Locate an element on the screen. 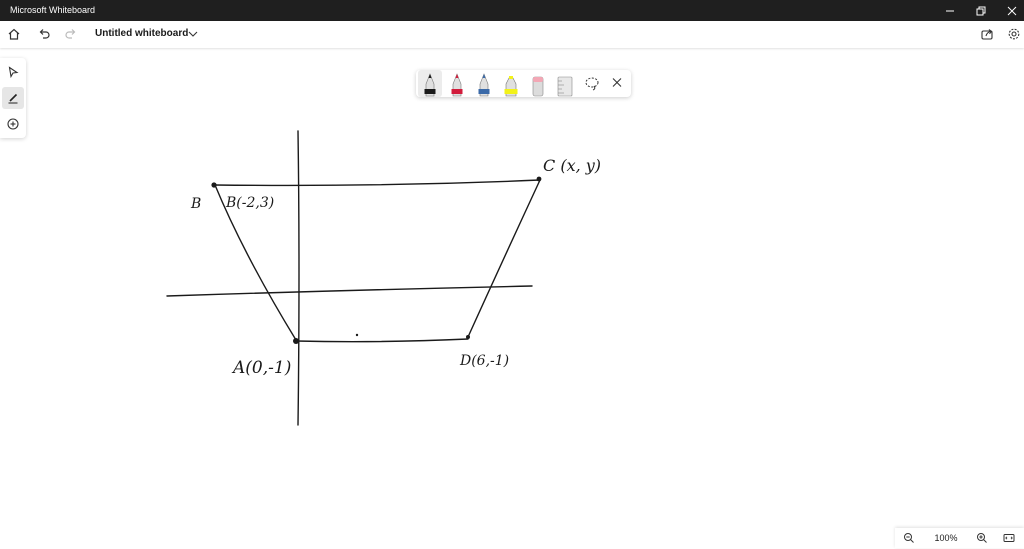 The width and height of the screenshot is (1024, 549). label-a-point: A(0,-1) is located at coordinates (261, 368).